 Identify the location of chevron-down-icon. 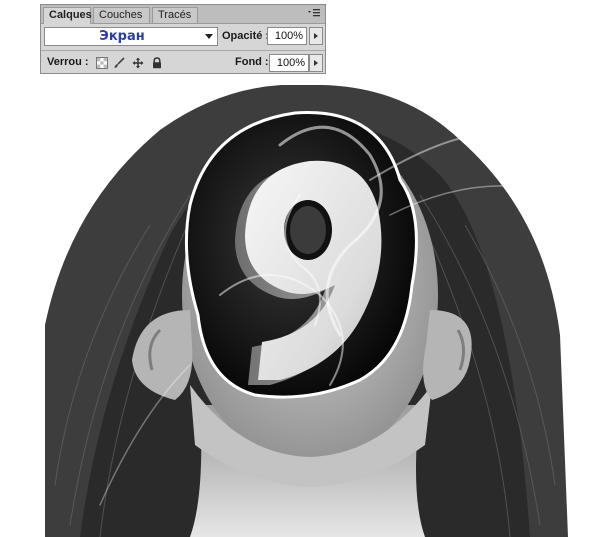
(209, 36).